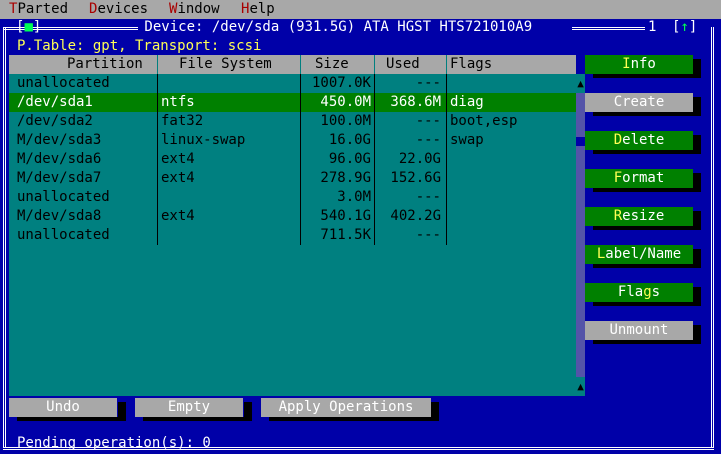  Describe the element at coordinates (656, 292) in the screenshot. I see `button-label: s` at that location.